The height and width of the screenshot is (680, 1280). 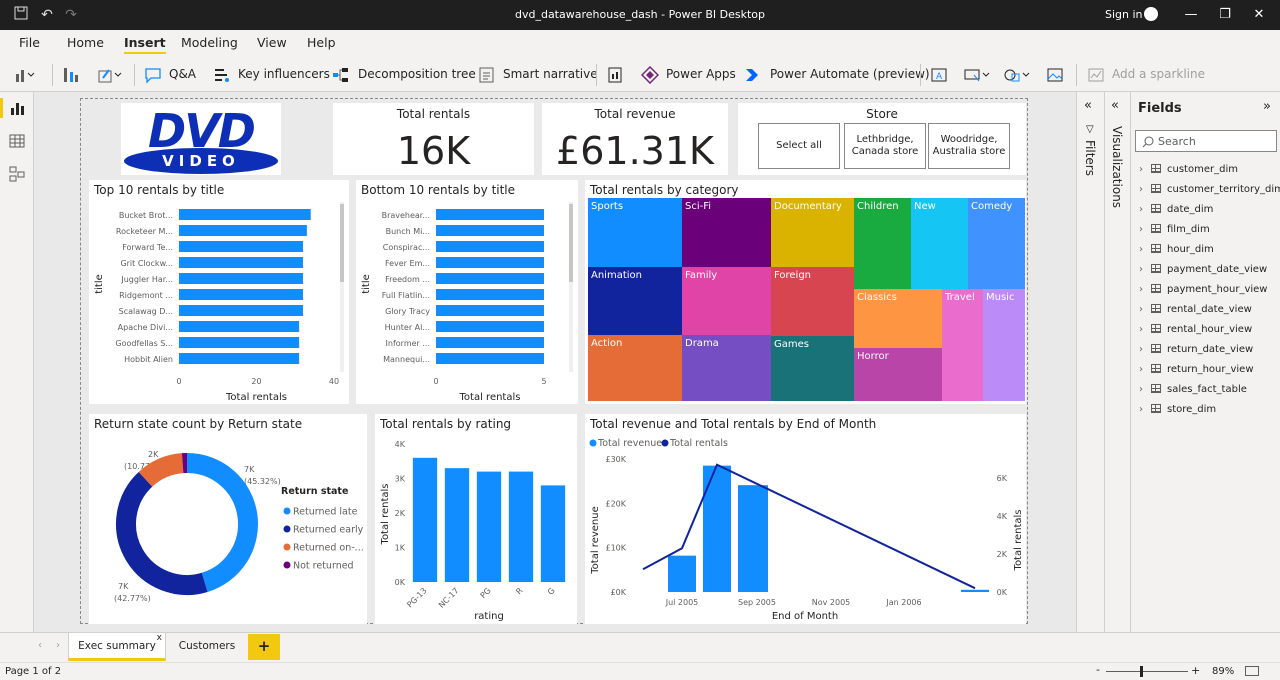 I want to click on kpi-total-rentals: Total rentals 16K, so click(x=433, y=139).